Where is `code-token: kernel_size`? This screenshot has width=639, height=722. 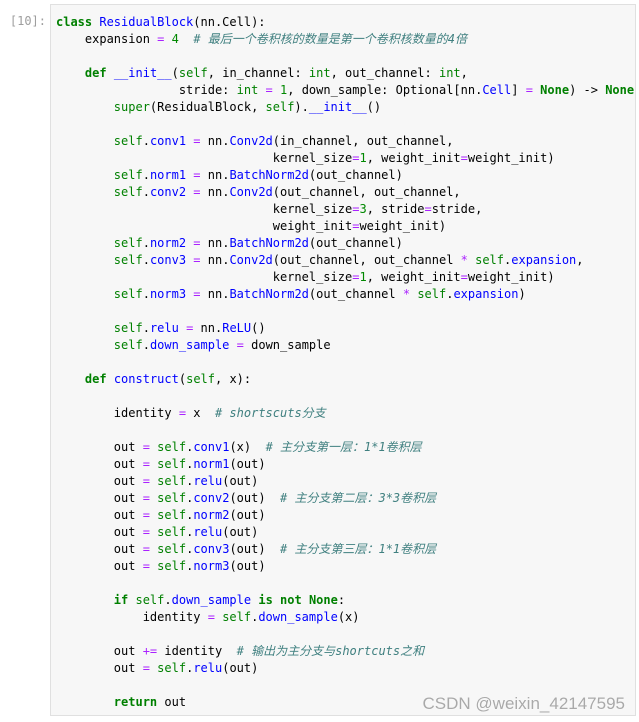 code-token: kernel_size is located at coordinates (204, 277).